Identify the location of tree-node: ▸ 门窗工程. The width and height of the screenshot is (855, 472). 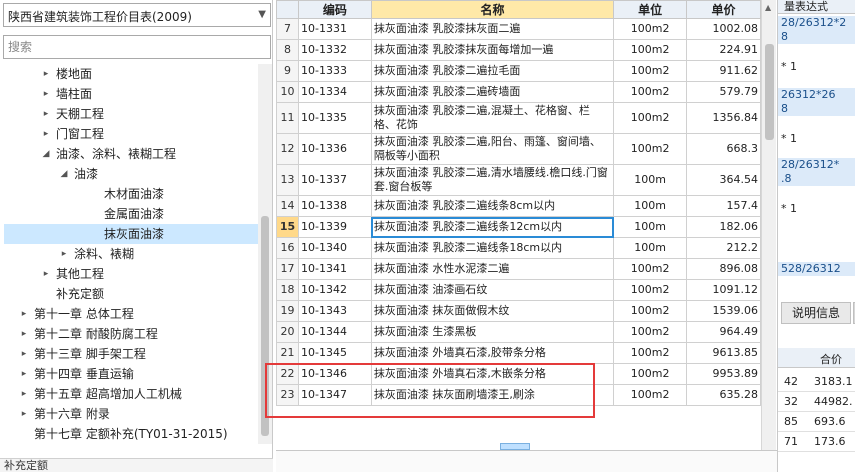
(131, 134).